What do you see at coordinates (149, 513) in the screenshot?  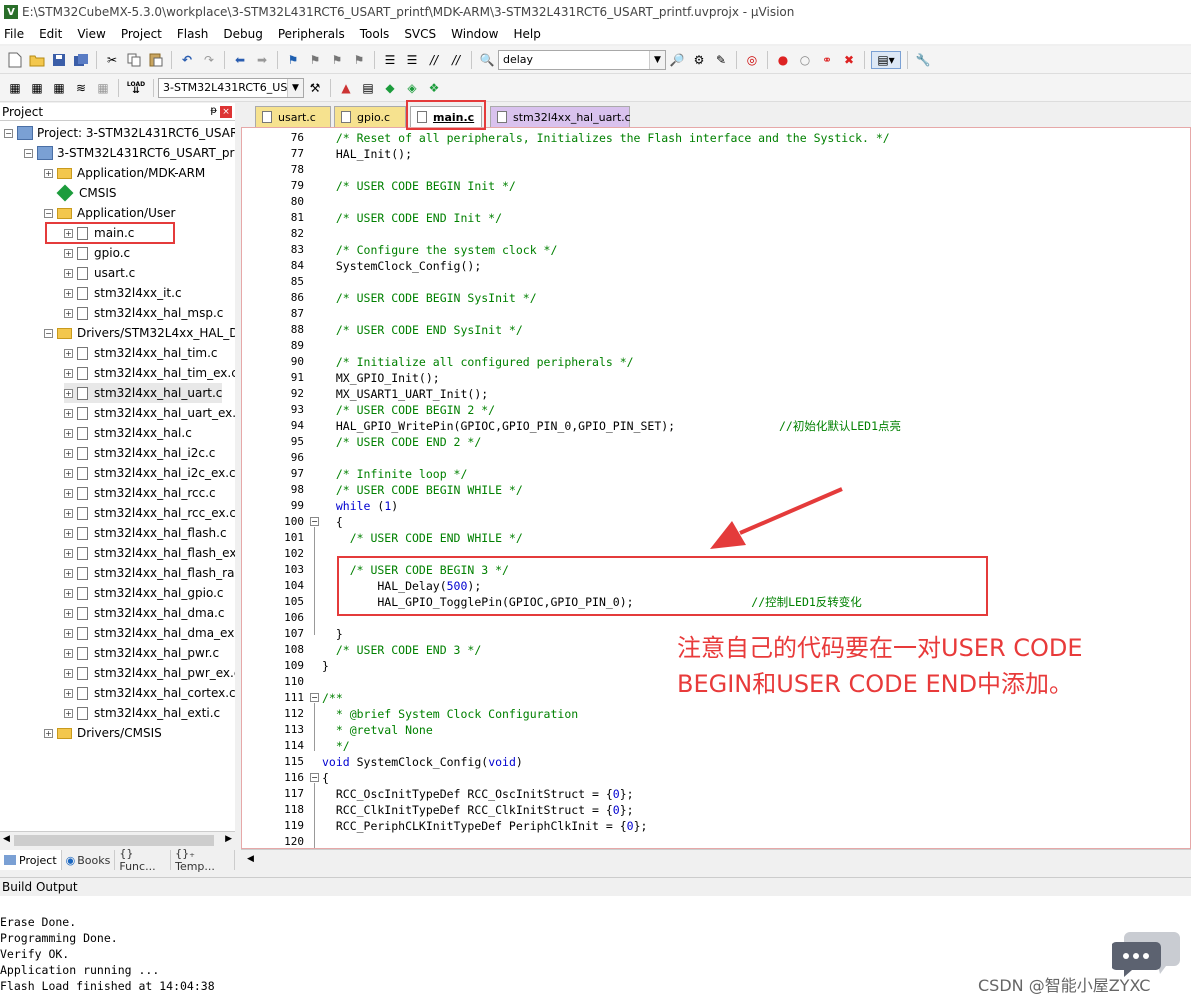 I see `tree-item: + stm32l4xx_hal_rcc_ex.c` at bounding box center [149, 513].